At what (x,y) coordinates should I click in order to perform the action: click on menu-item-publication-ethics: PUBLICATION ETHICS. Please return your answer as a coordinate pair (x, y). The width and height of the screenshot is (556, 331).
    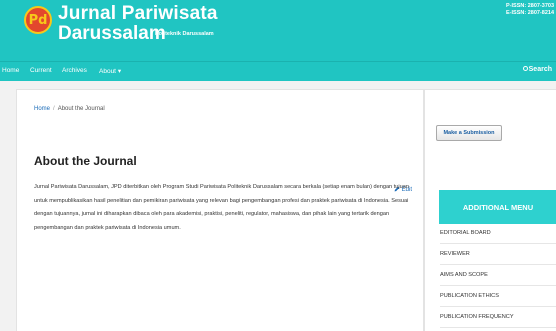
    Looking at the image, I should click on (498, 296).